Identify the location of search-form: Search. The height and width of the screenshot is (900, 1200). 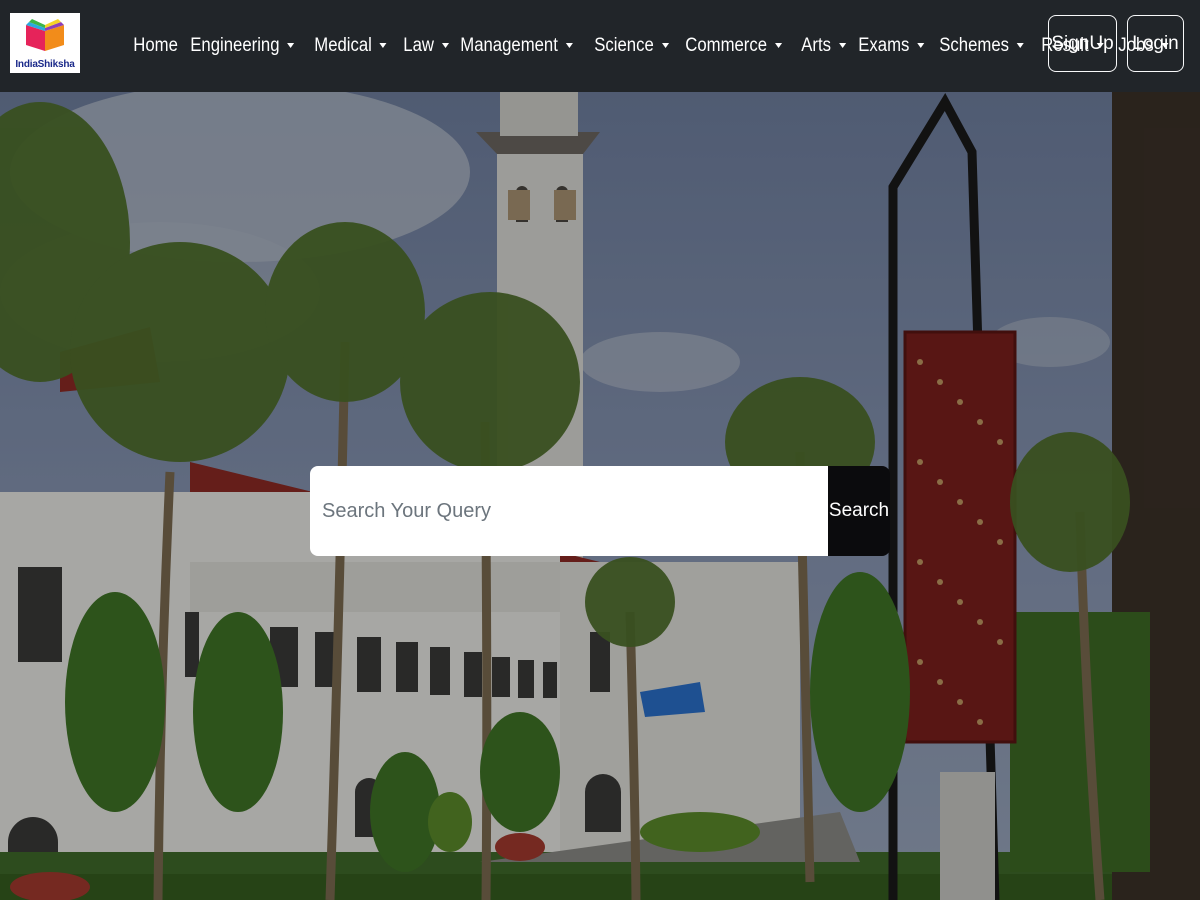
(600, 511).